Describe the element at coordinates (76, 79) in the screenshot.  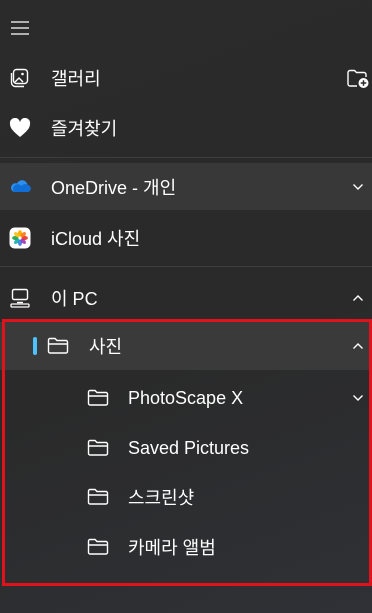
I see `sidebar-item-label: 갤러리` at that location.